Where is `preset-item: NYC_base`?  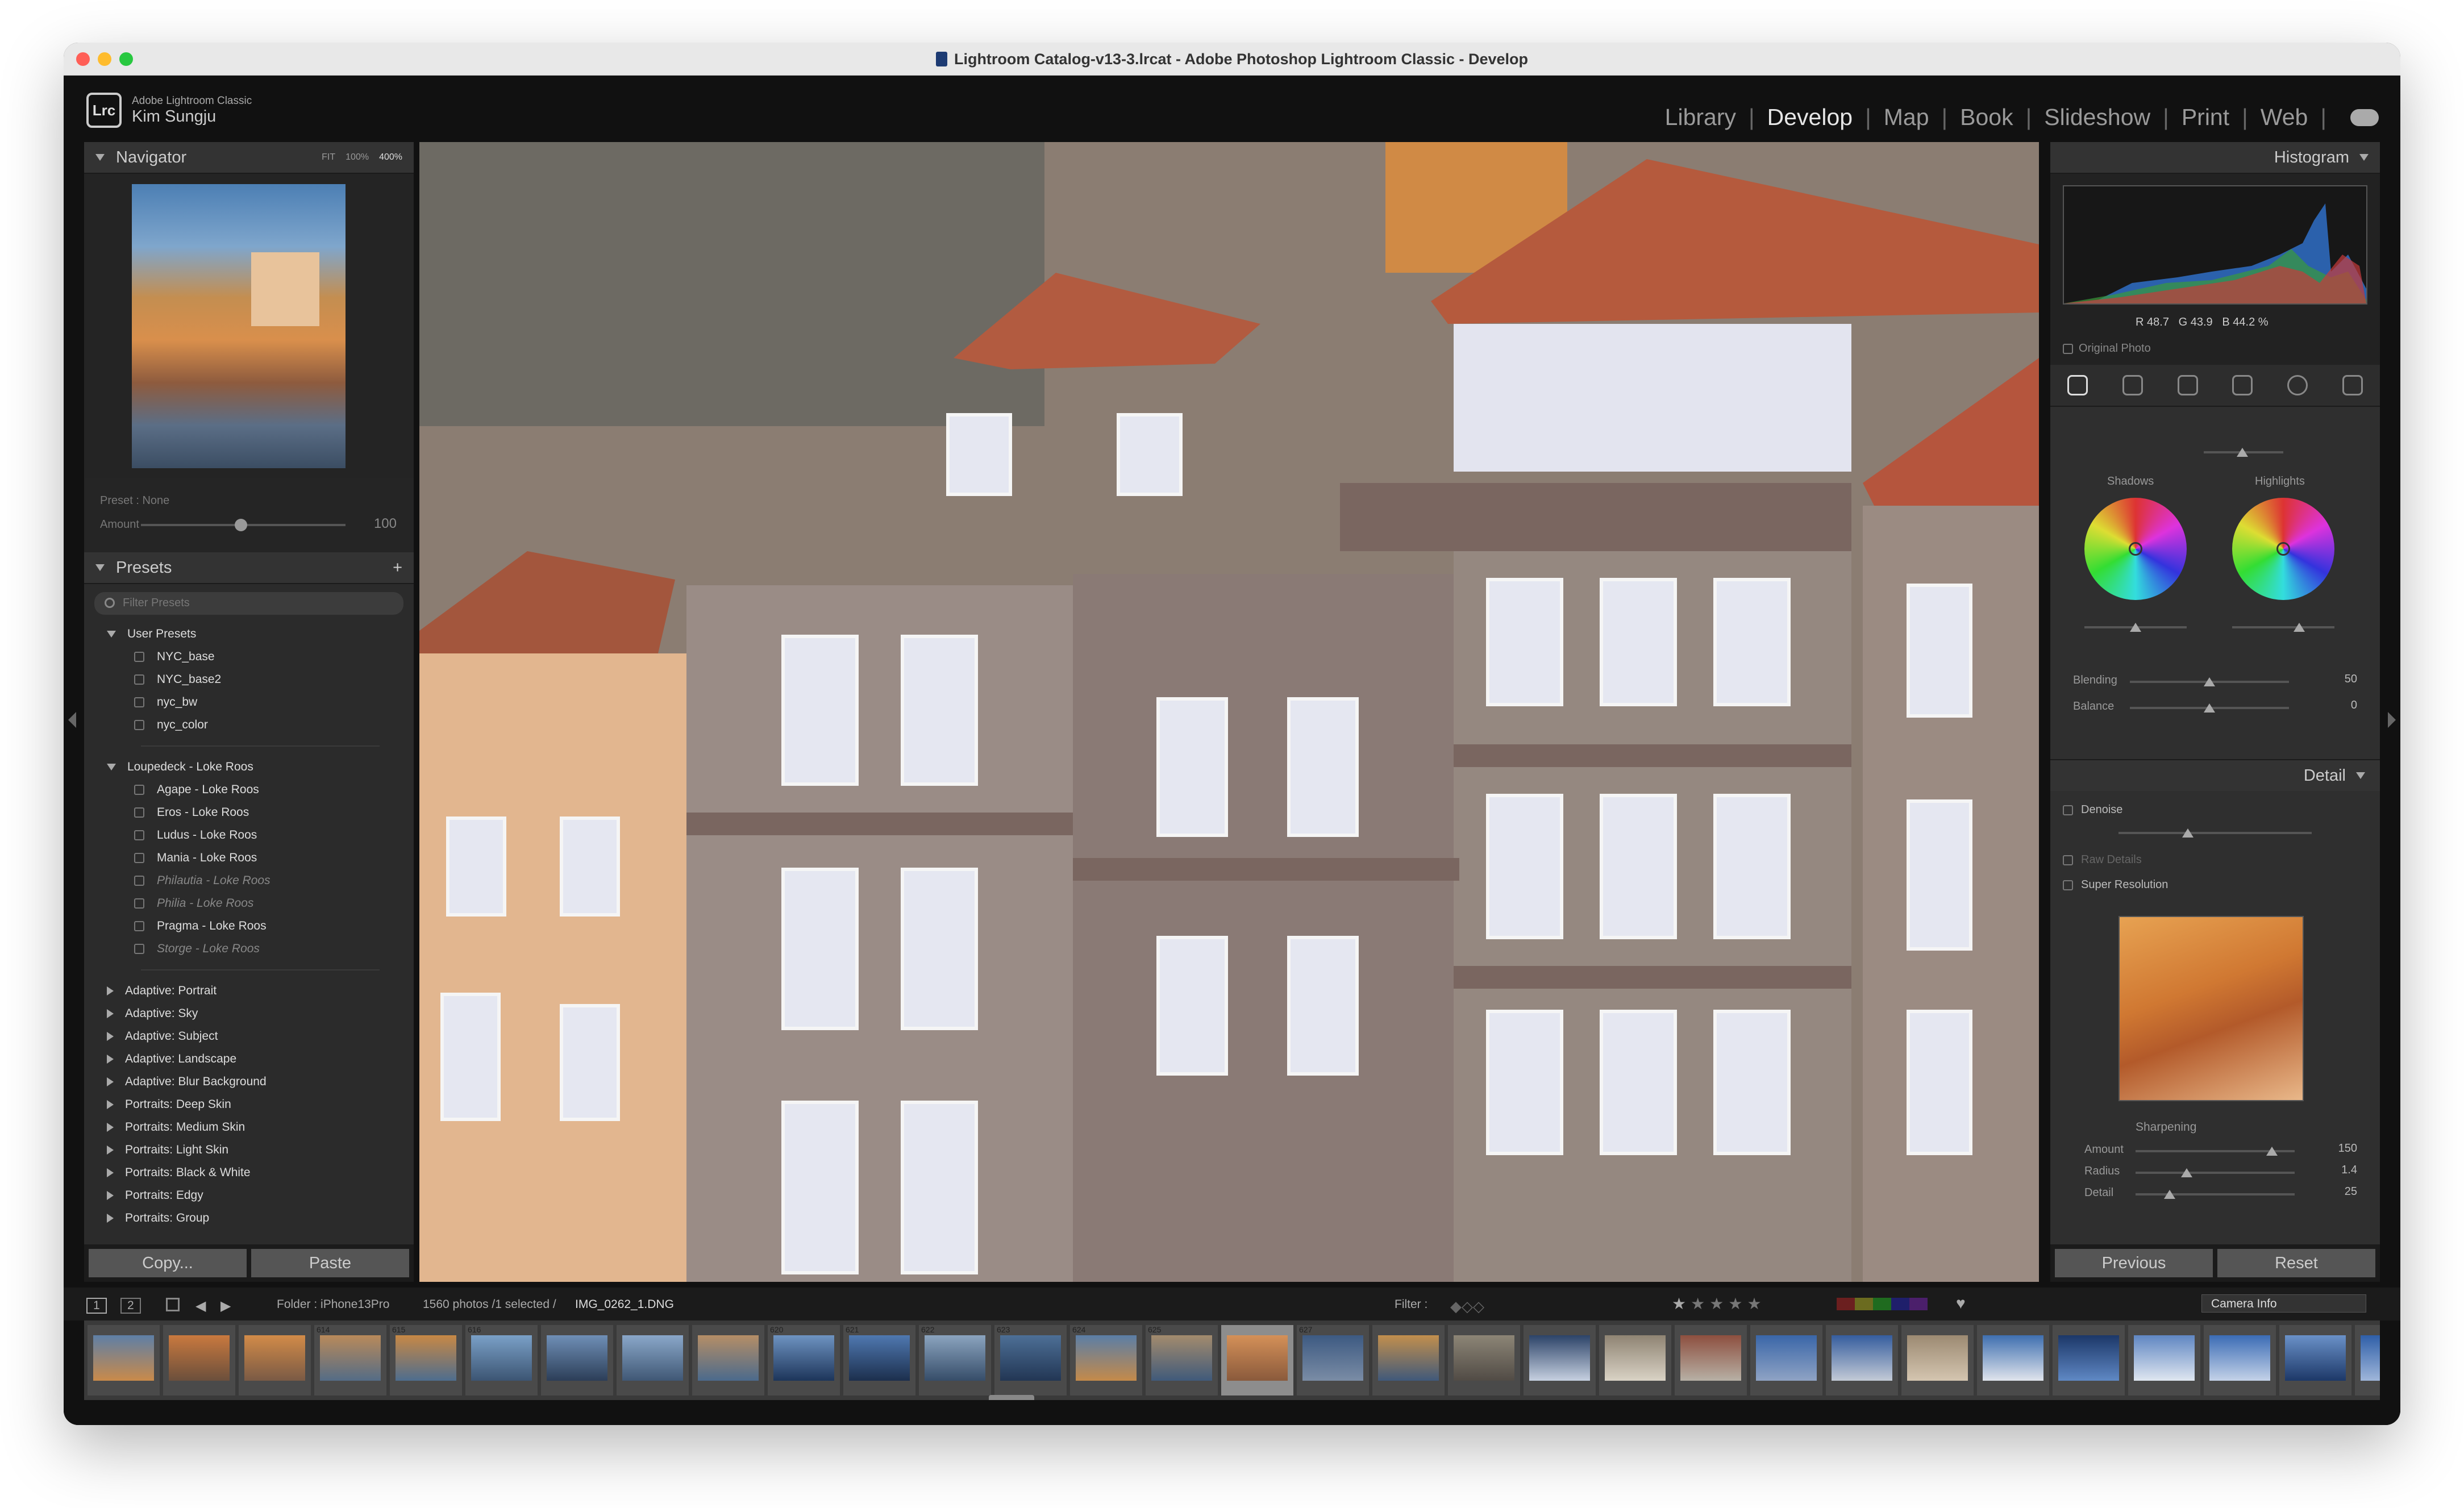 preset-item: NYC_base is located at coordinates (260, 656).